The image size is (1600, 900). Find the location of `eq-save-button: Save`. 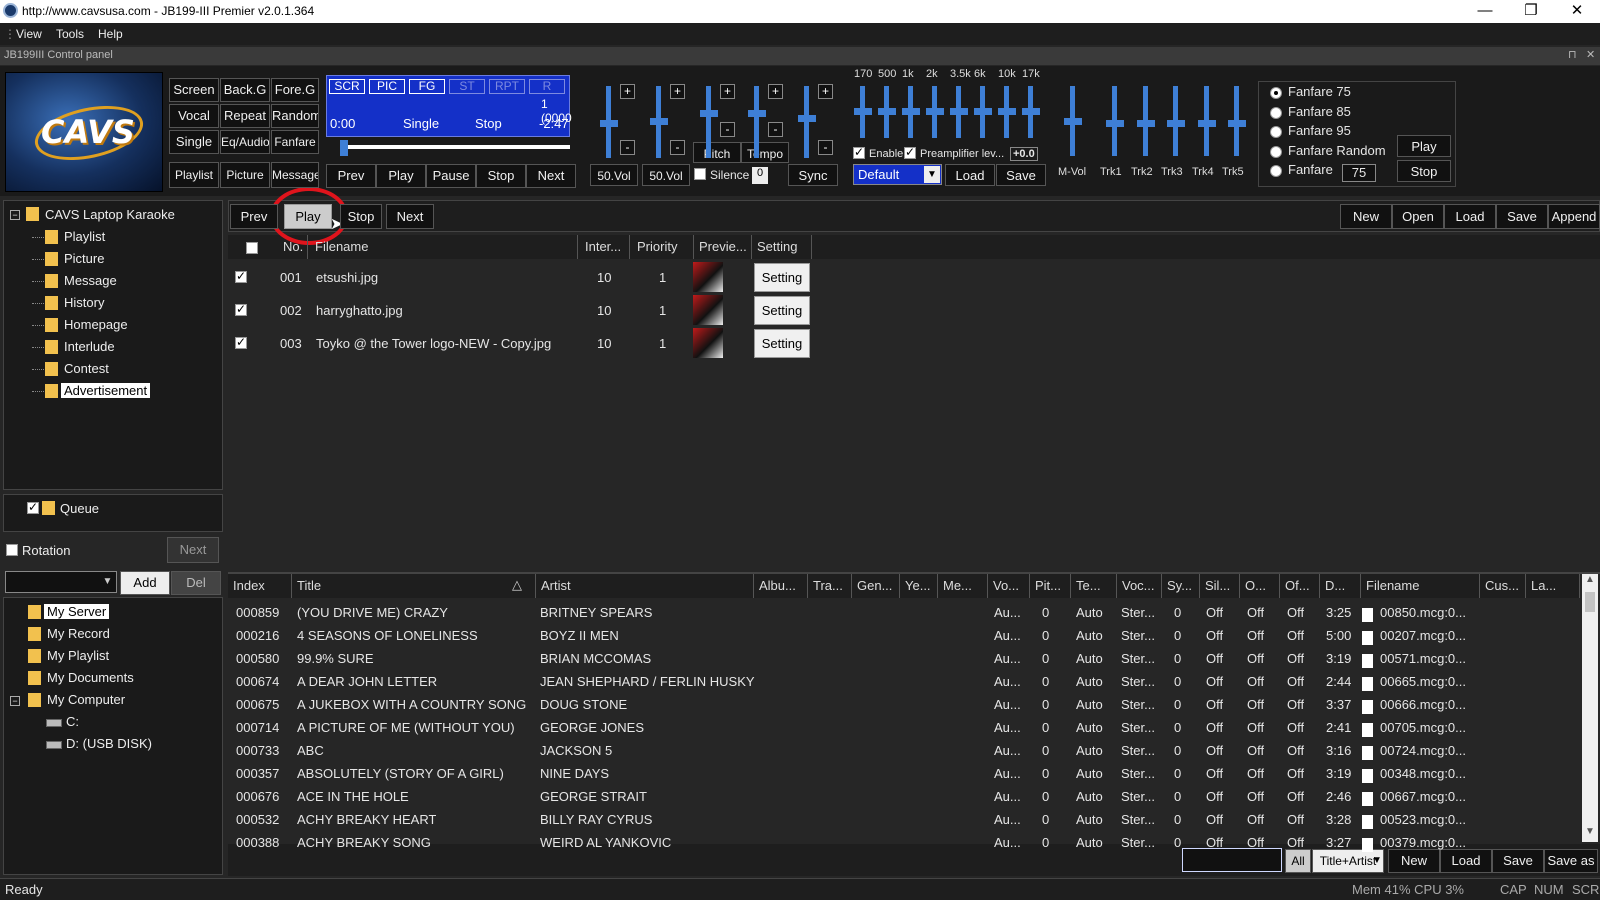

eq-save-button: Save is located at coordinates (1021, 175).